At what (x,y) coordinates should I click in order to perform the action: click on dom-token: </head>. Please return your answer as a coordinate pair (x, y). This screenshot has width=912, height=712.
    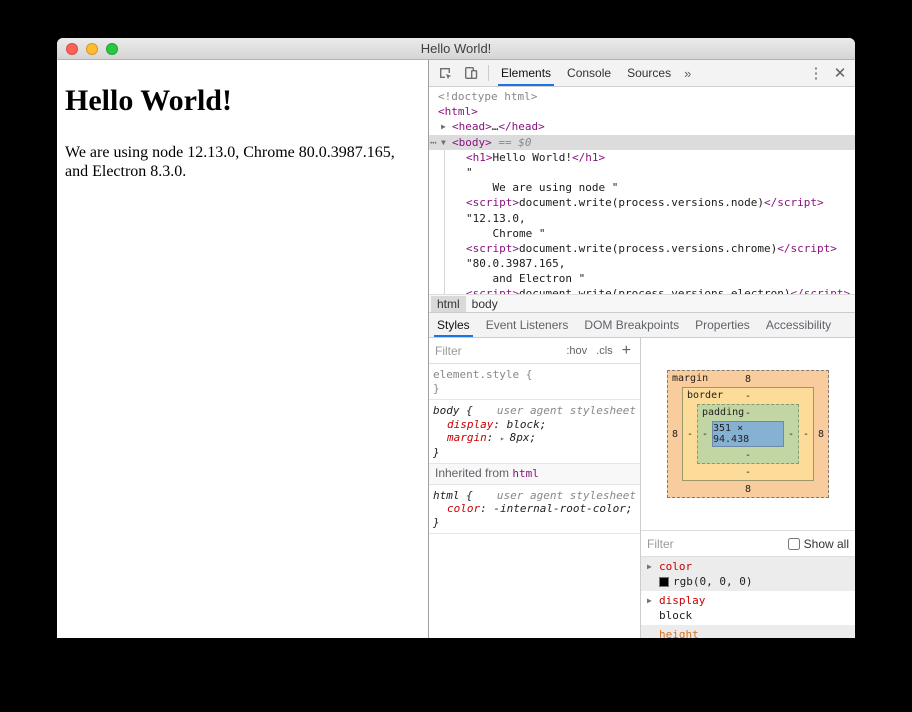
    Looking at the image, I should click on (521, 127).